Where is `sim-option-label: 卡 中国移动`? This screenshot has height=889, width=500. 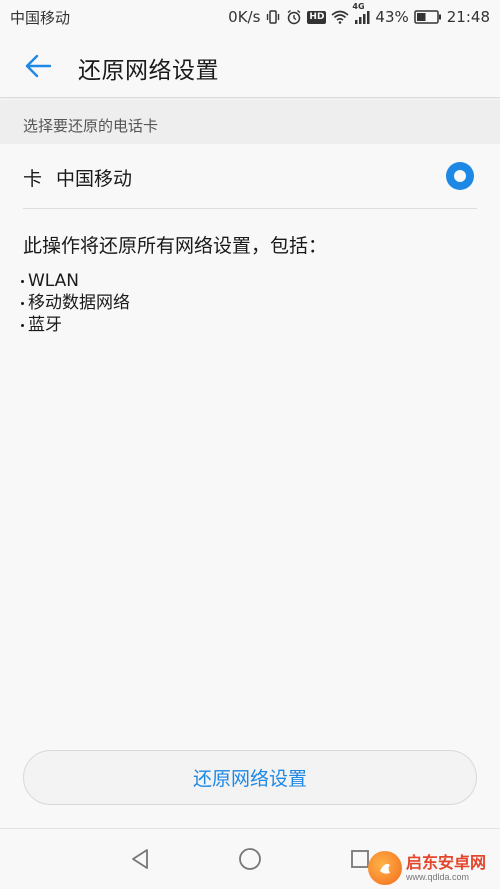 sim-option-label: 卡 中国移动 is located at coordinates (77, 177).